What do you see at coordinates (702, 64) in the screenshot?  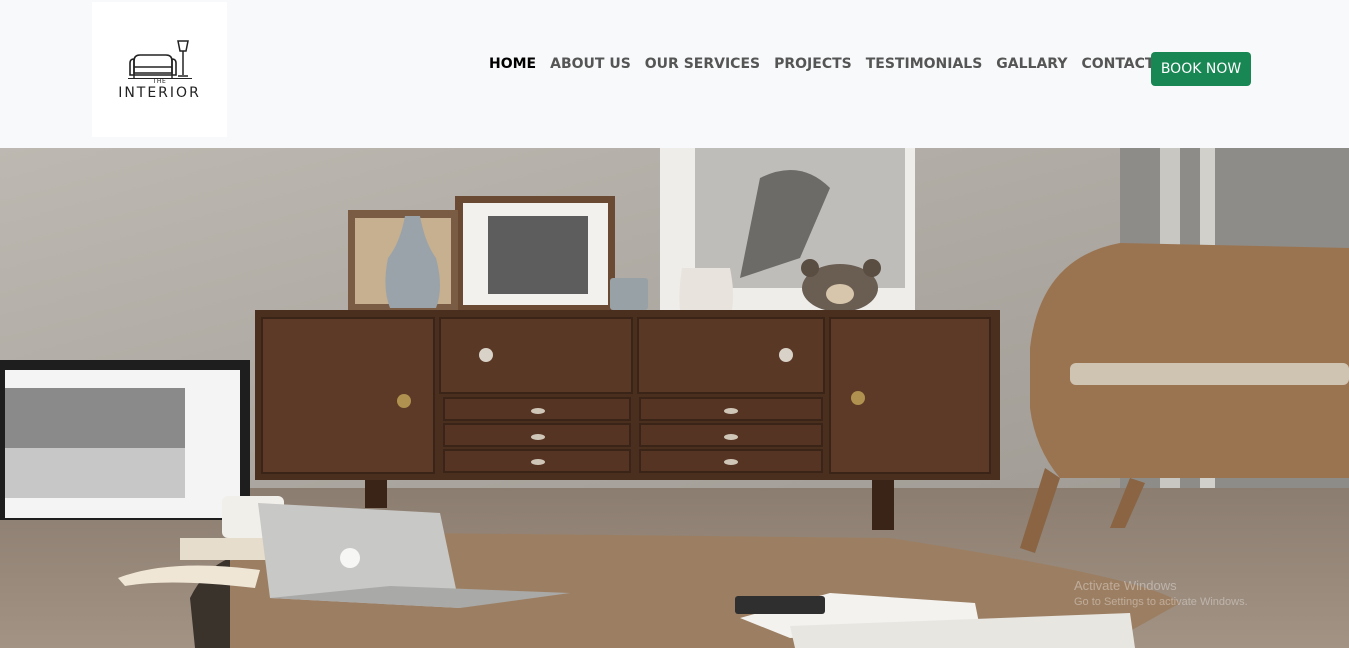 I see `nav-our-services: OUR SERVICES` at bounding box center [702, 64].